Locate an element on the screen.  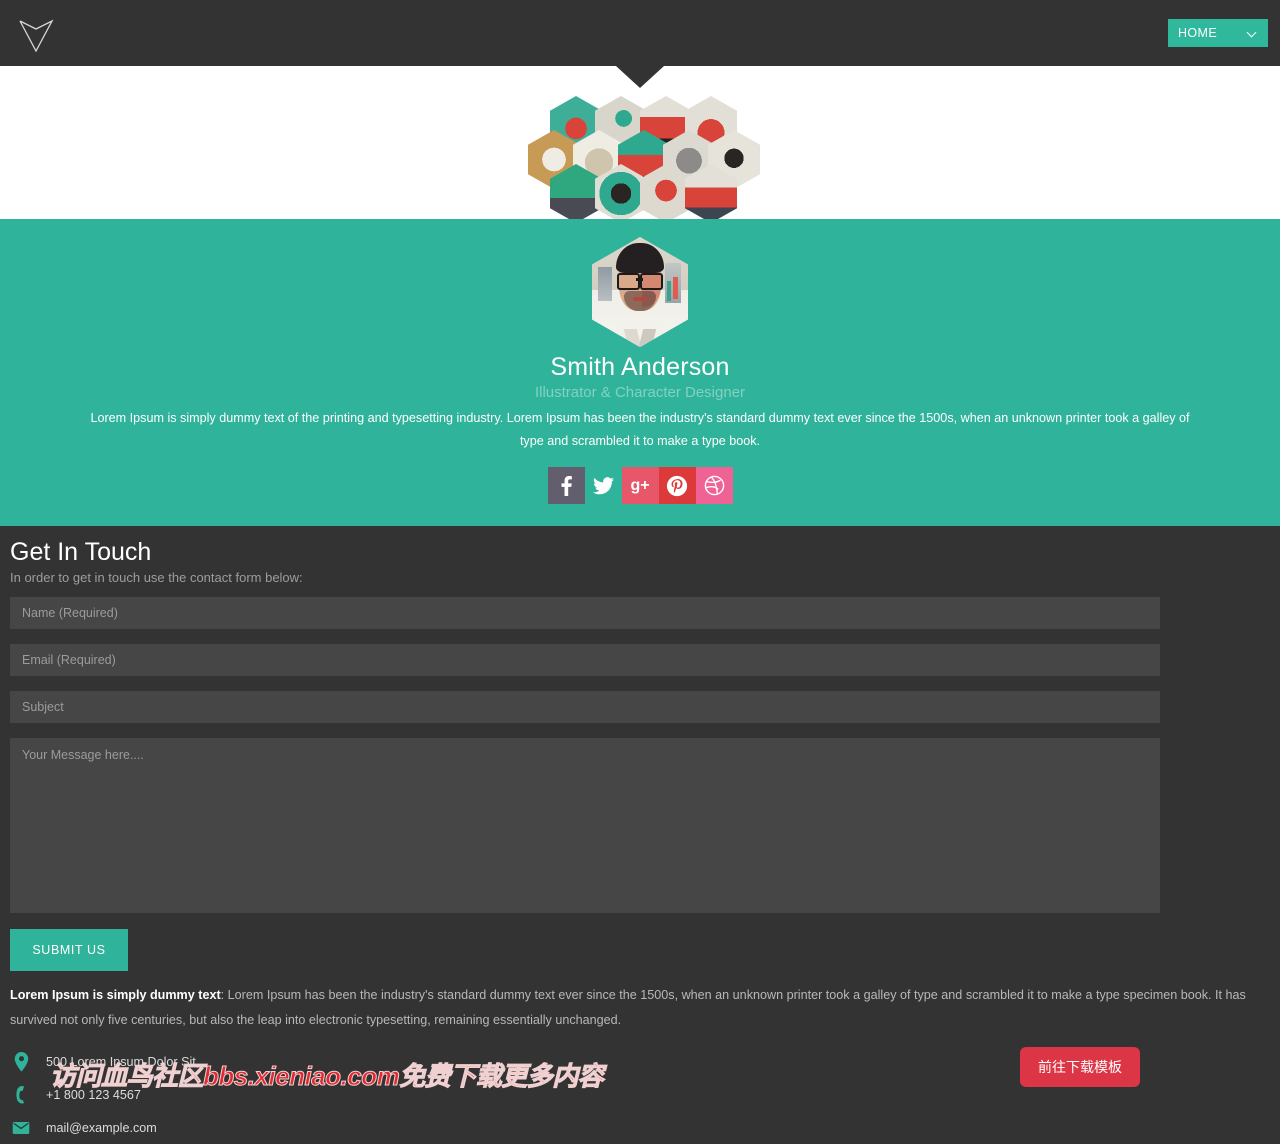
chevron-down-logo-icon is located at coordinates (36, 36).